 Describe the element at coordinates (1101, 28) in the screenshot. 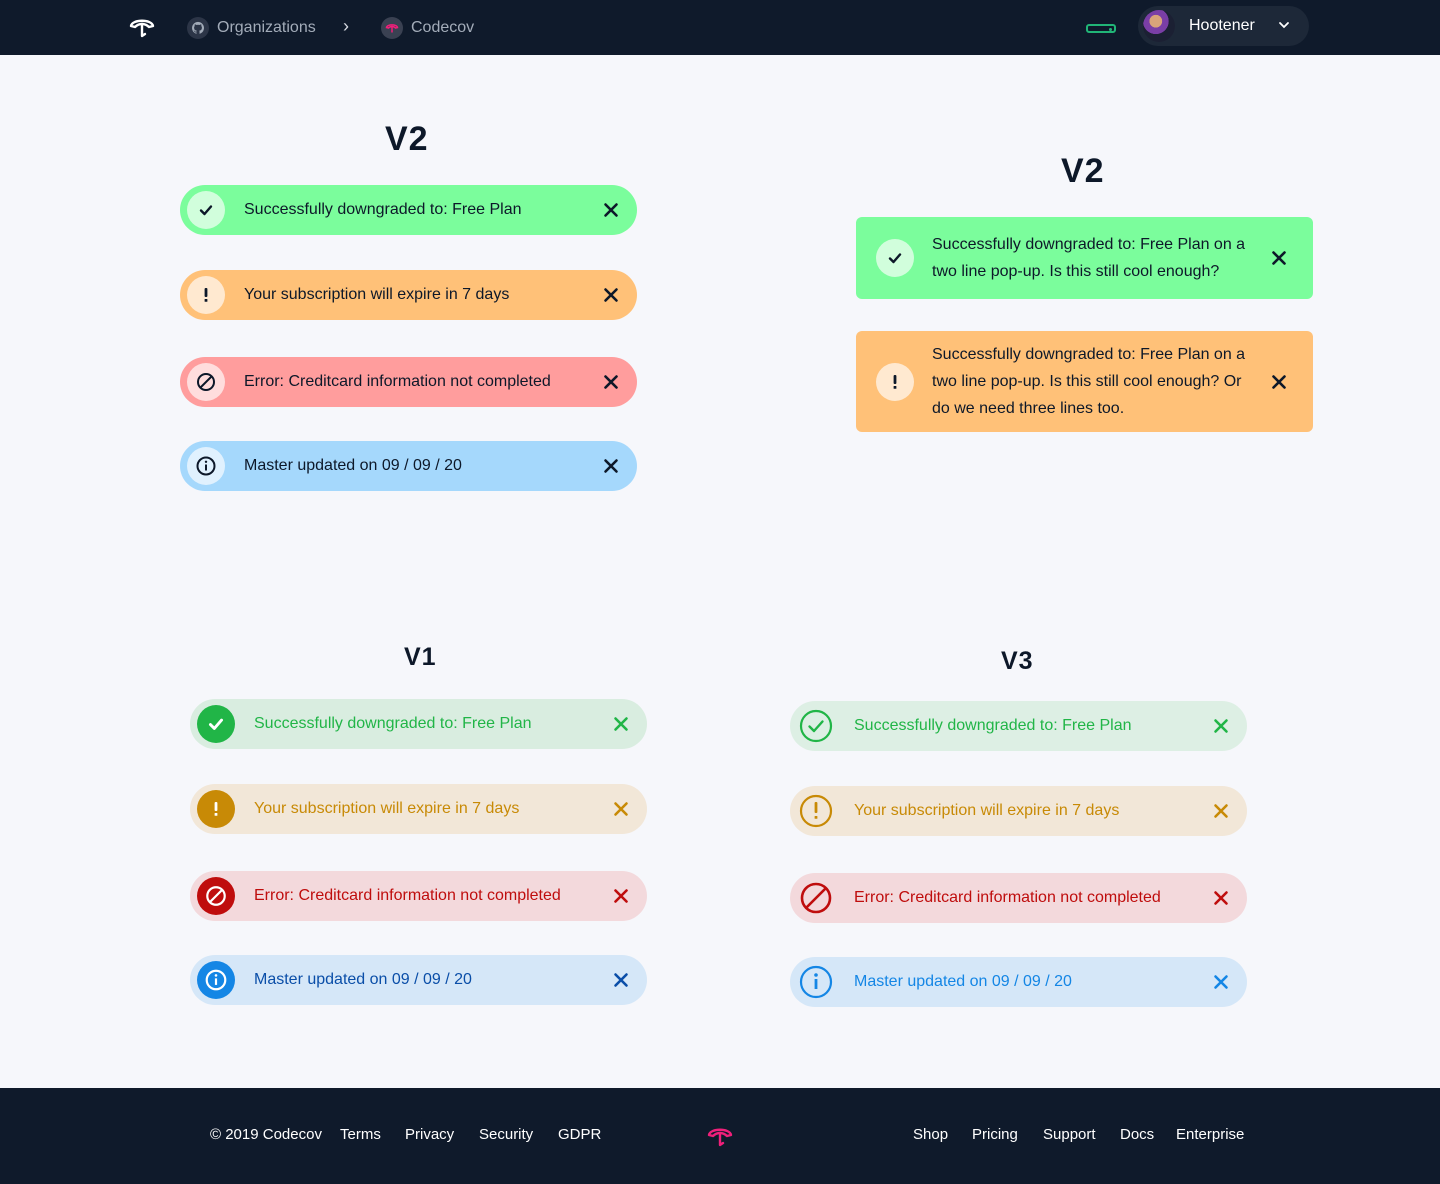

I see `status-indicator` at that location.